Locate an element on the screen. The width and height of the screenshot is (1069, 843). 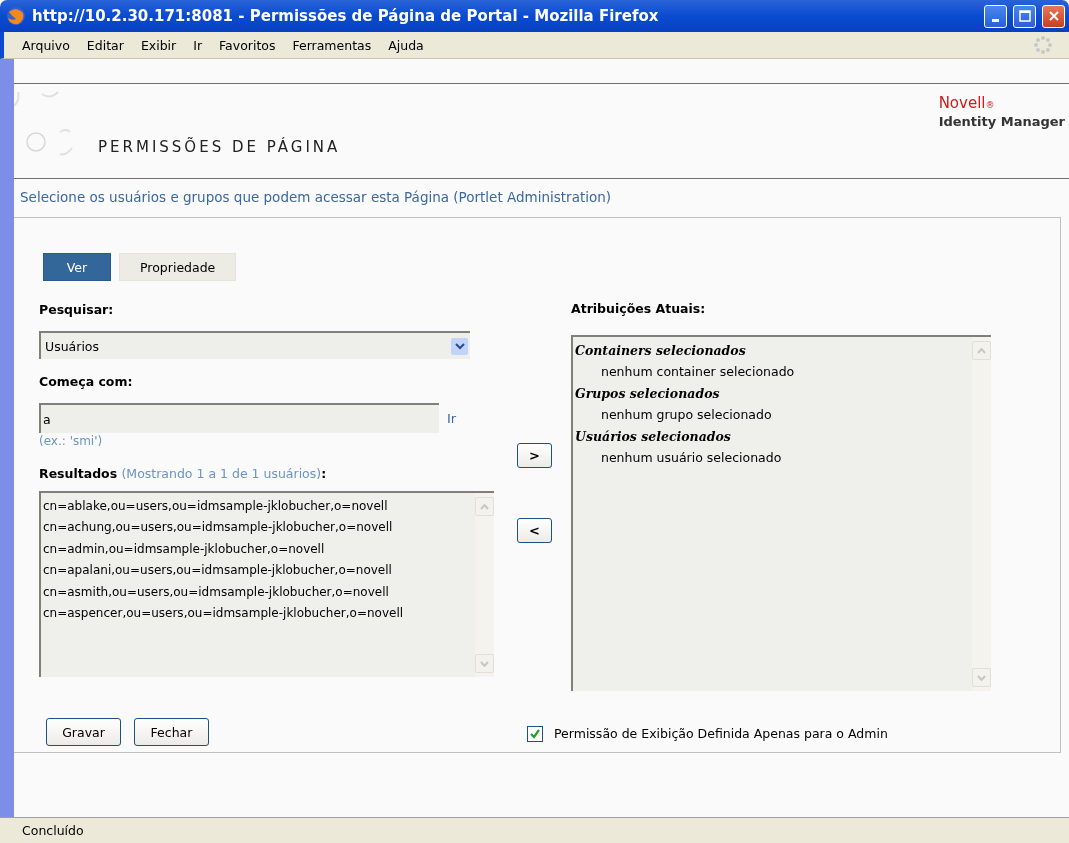
checkbox-label: Permissão de Exibição Definida Apenas para o Admin is located at coordinates (721, 733).